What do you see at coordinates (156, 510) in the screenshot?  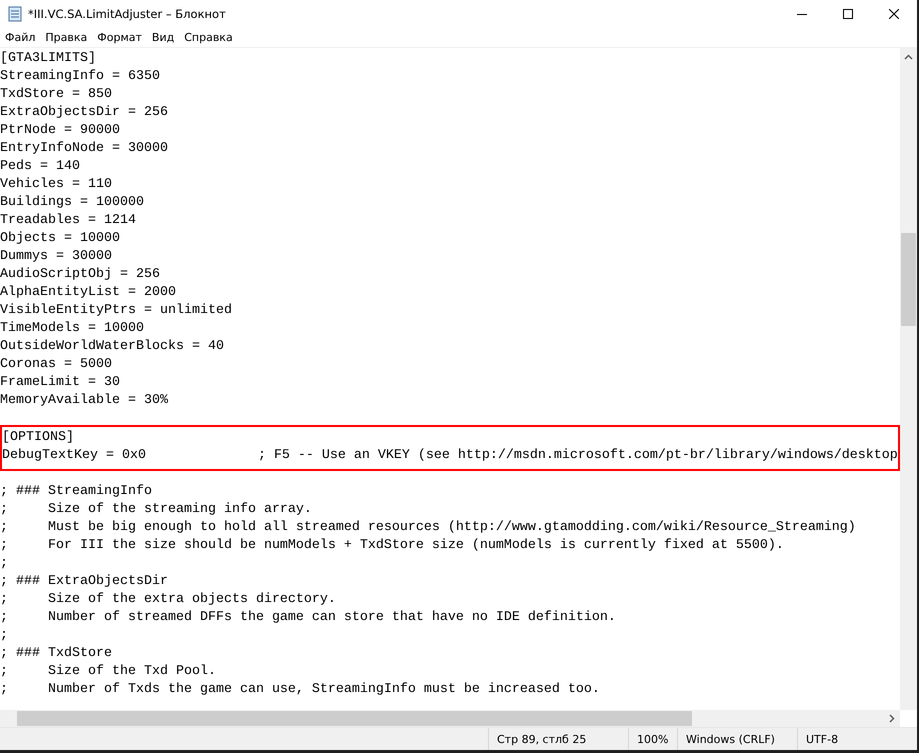 I see `text-line: ; Size of the streaming info array.` at bounding box center [156, 510].